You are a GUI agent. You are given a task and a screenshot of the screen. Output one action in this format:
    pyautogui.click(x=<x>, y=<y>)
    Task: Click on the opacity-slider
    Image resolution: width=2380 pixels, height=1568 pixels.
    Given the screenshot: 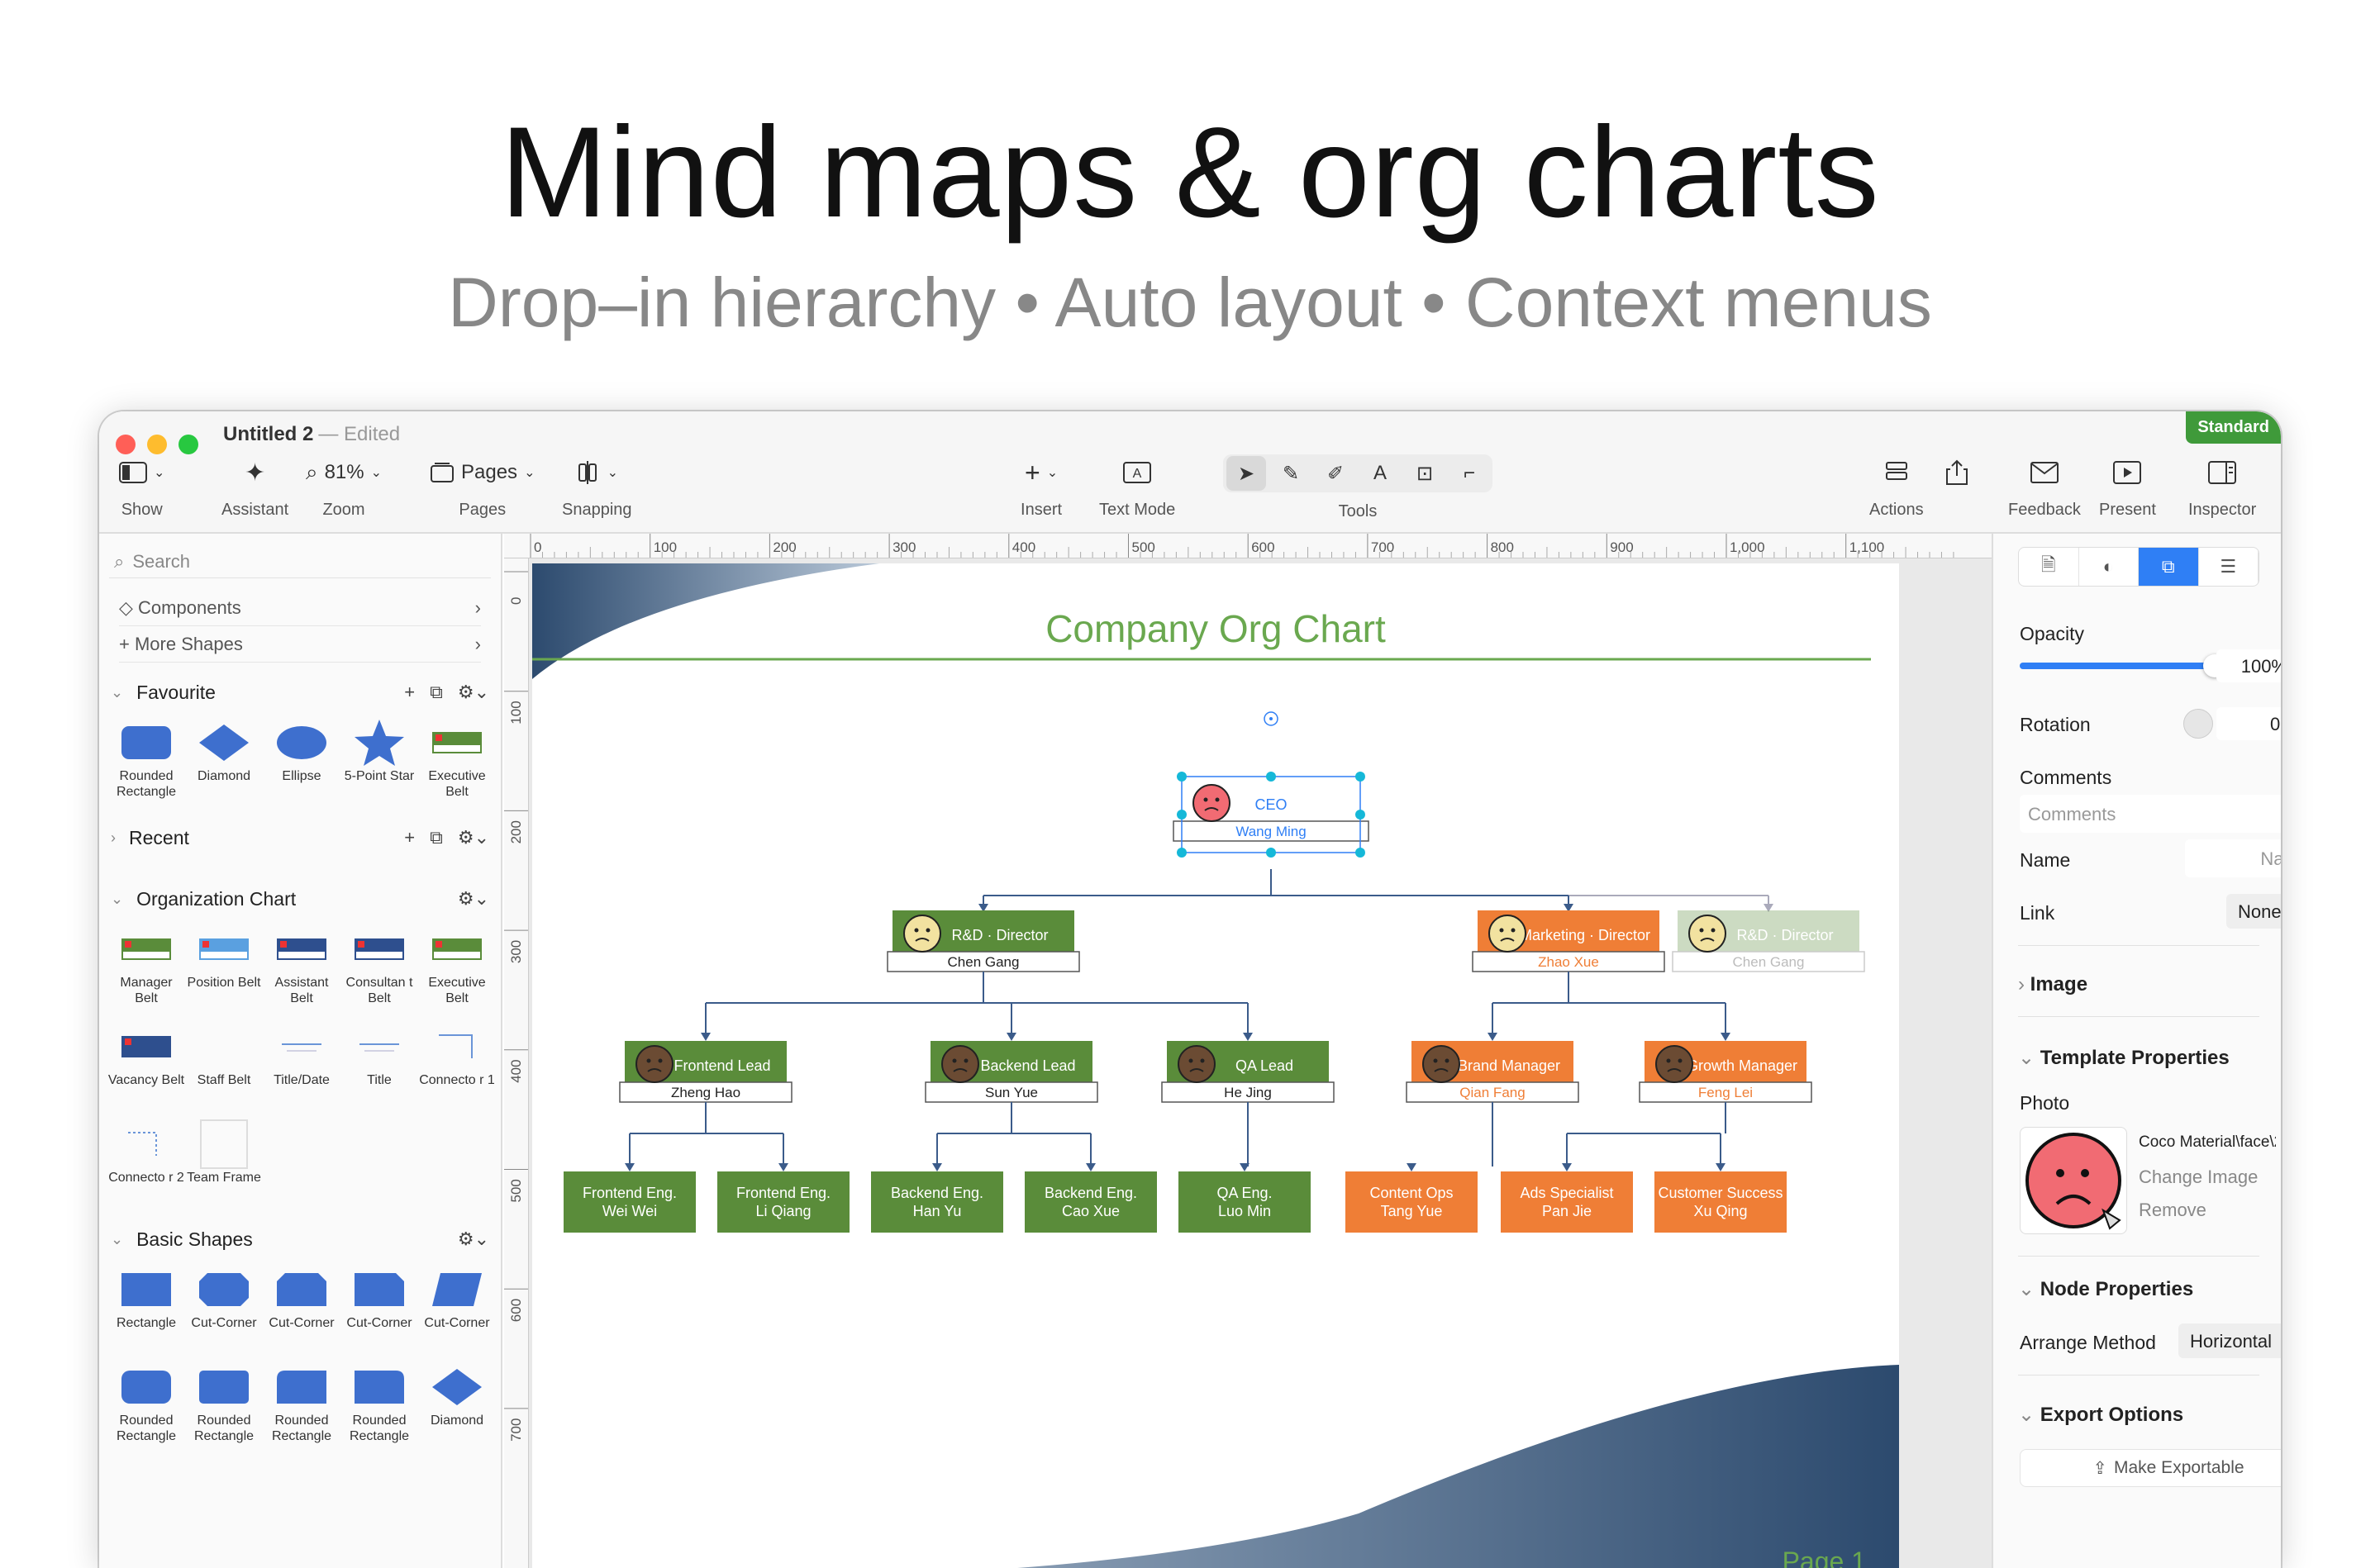 What is the action you would take?
    pyautogui.click(x=2123, y=666)
    